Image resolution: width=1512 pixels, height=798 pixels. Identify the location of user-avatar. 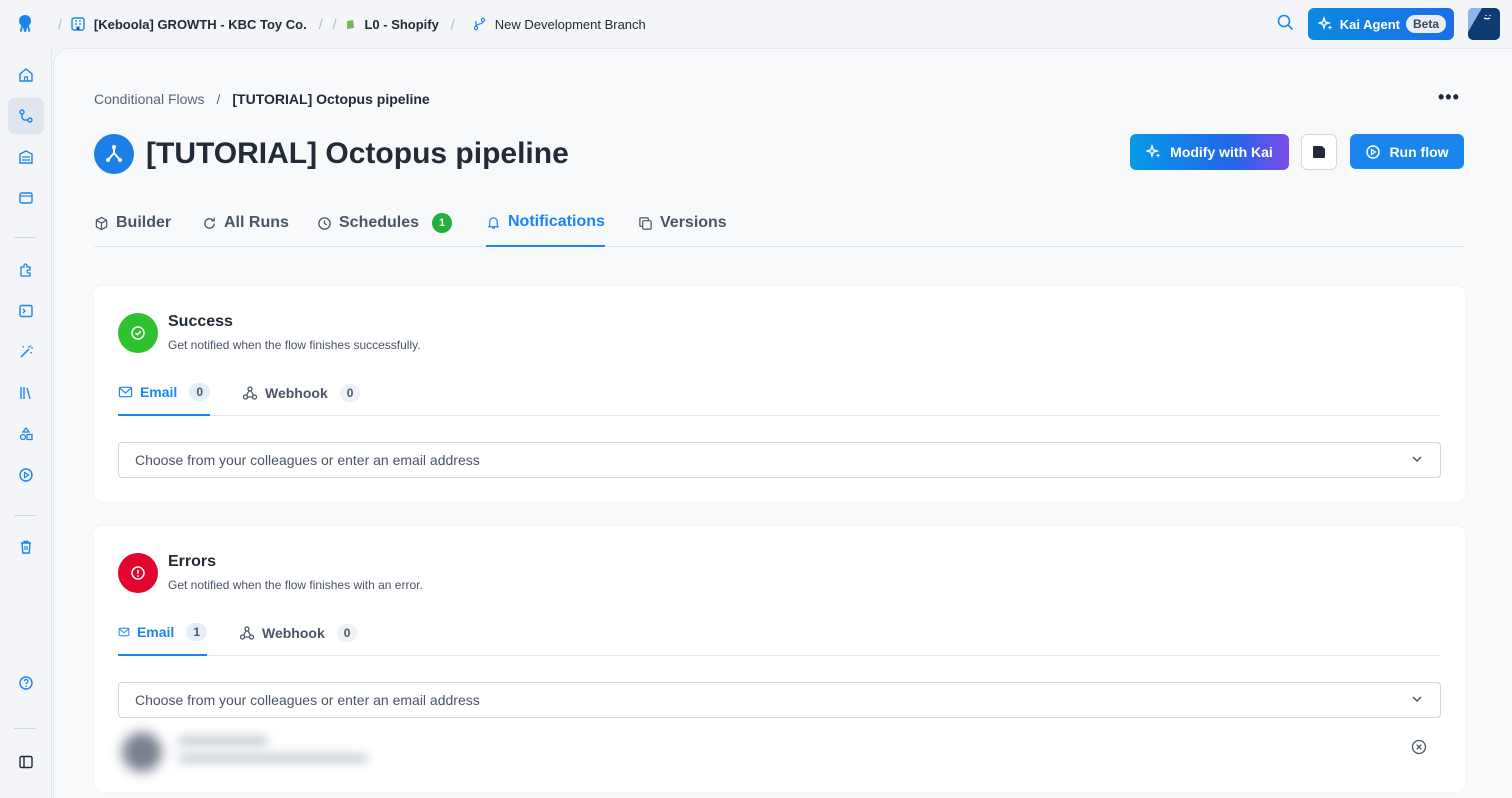
(1484, 24).